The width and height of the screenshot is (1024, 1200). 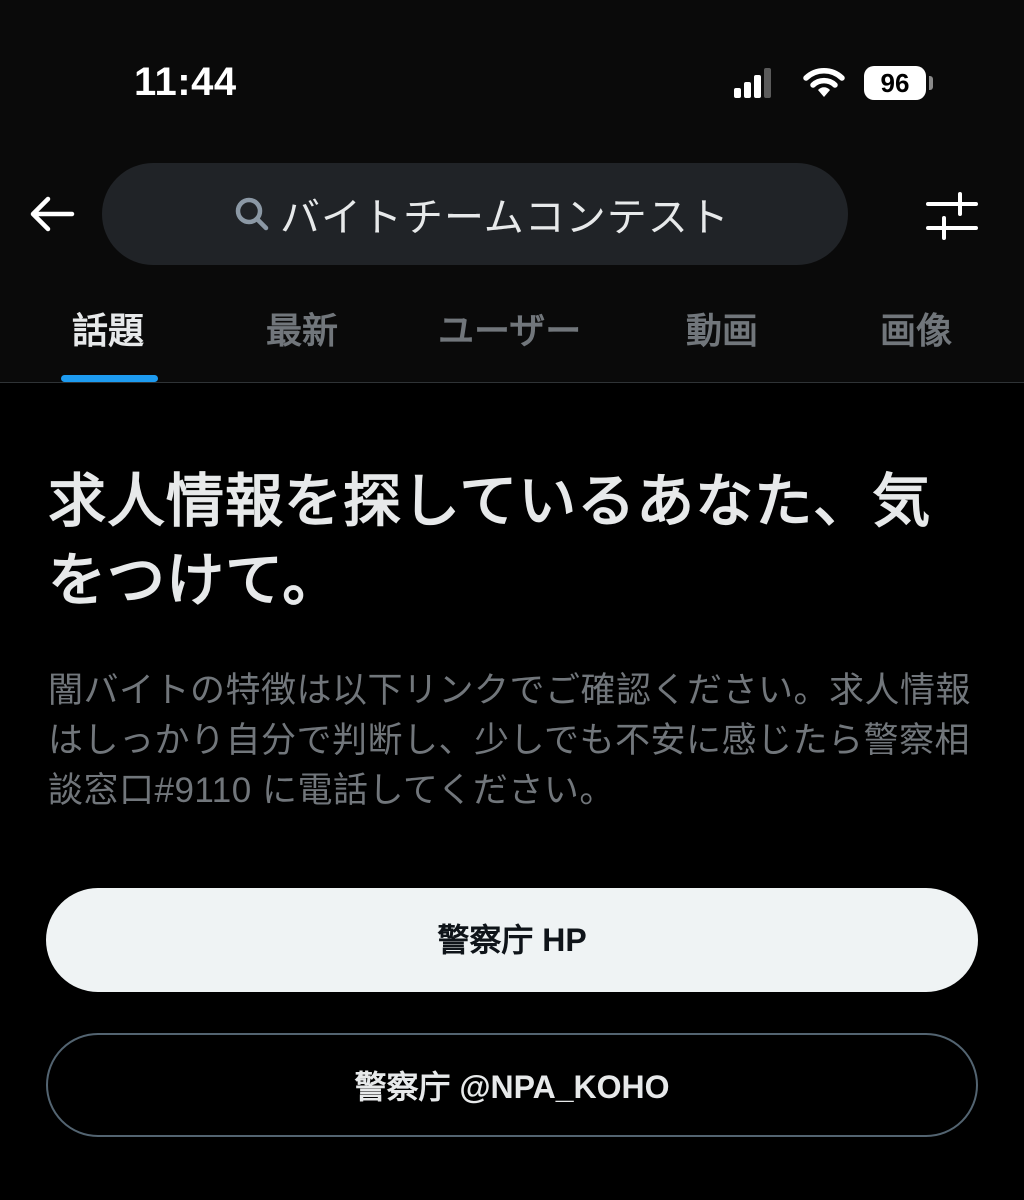 I want to click on search-content: バイトチームコンテスト, so click(x=481, y=214).